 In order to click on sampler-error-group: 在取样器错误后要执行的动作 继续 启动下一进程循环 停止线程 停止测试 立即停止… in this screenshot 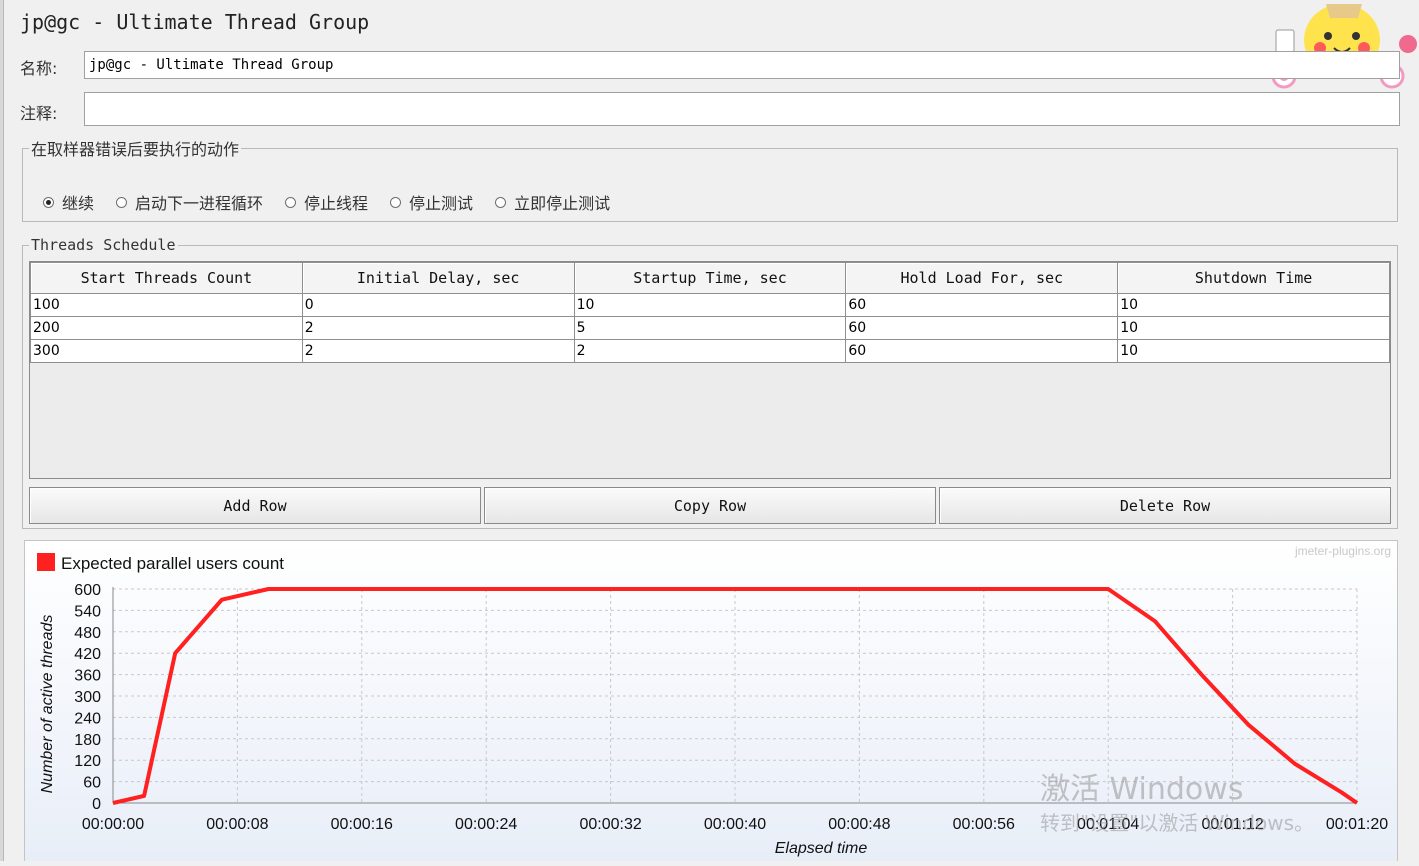, I will do `click(710, 179)`.